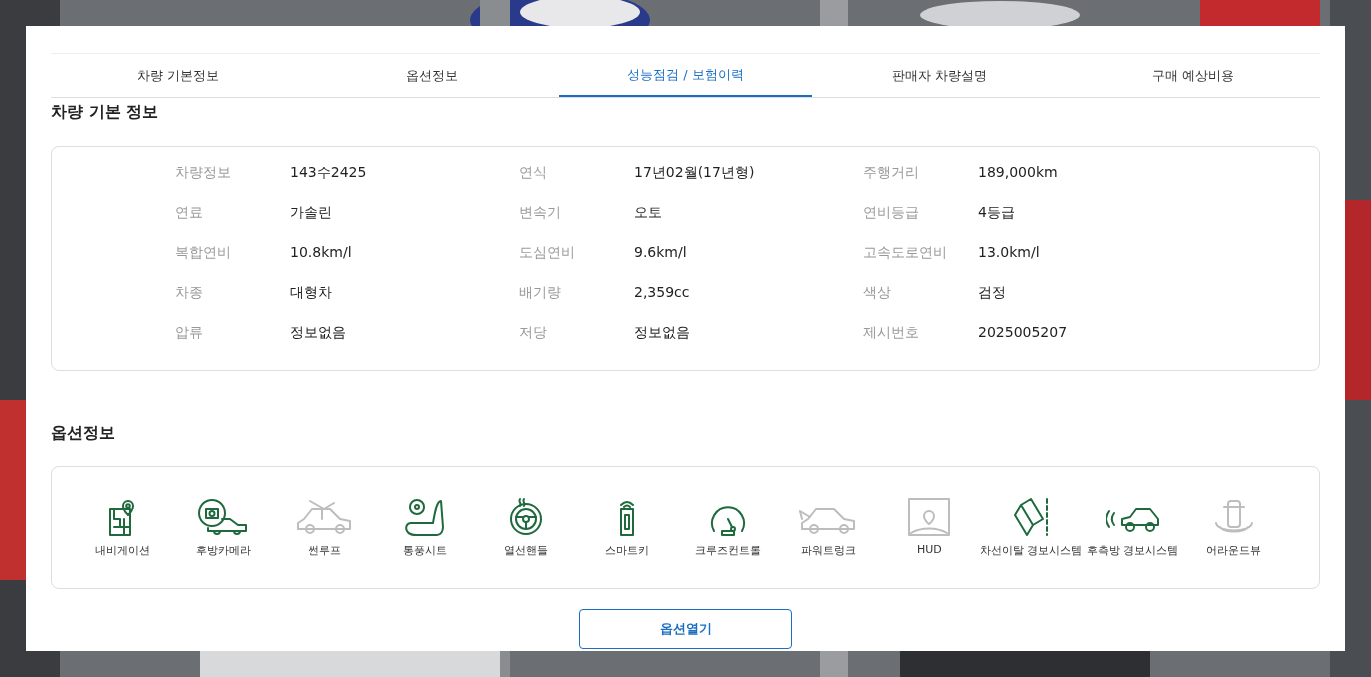  What do you see at coordinates (891, 173) in the screenshot?
I see `field-label: 주행거리` at bounding box center [891, 173].